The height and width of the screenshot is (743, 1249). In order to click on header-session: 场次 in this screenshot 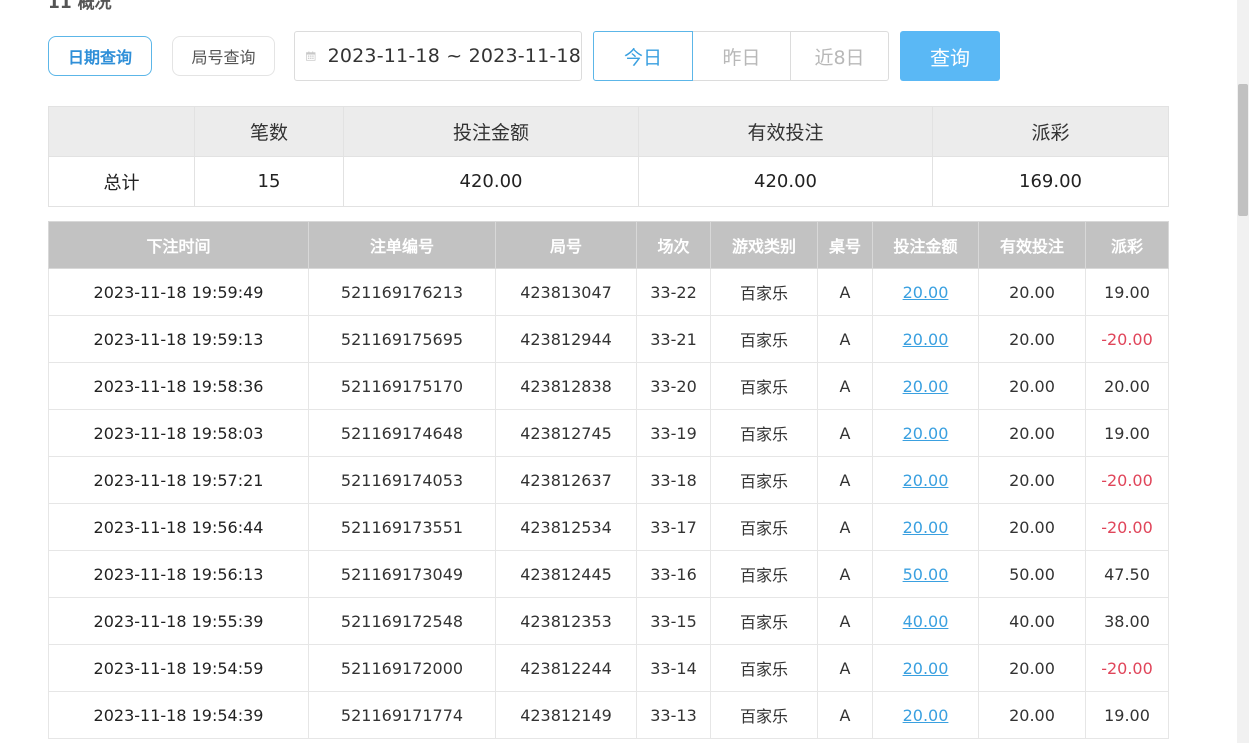, I will do `click(673, 245)`.